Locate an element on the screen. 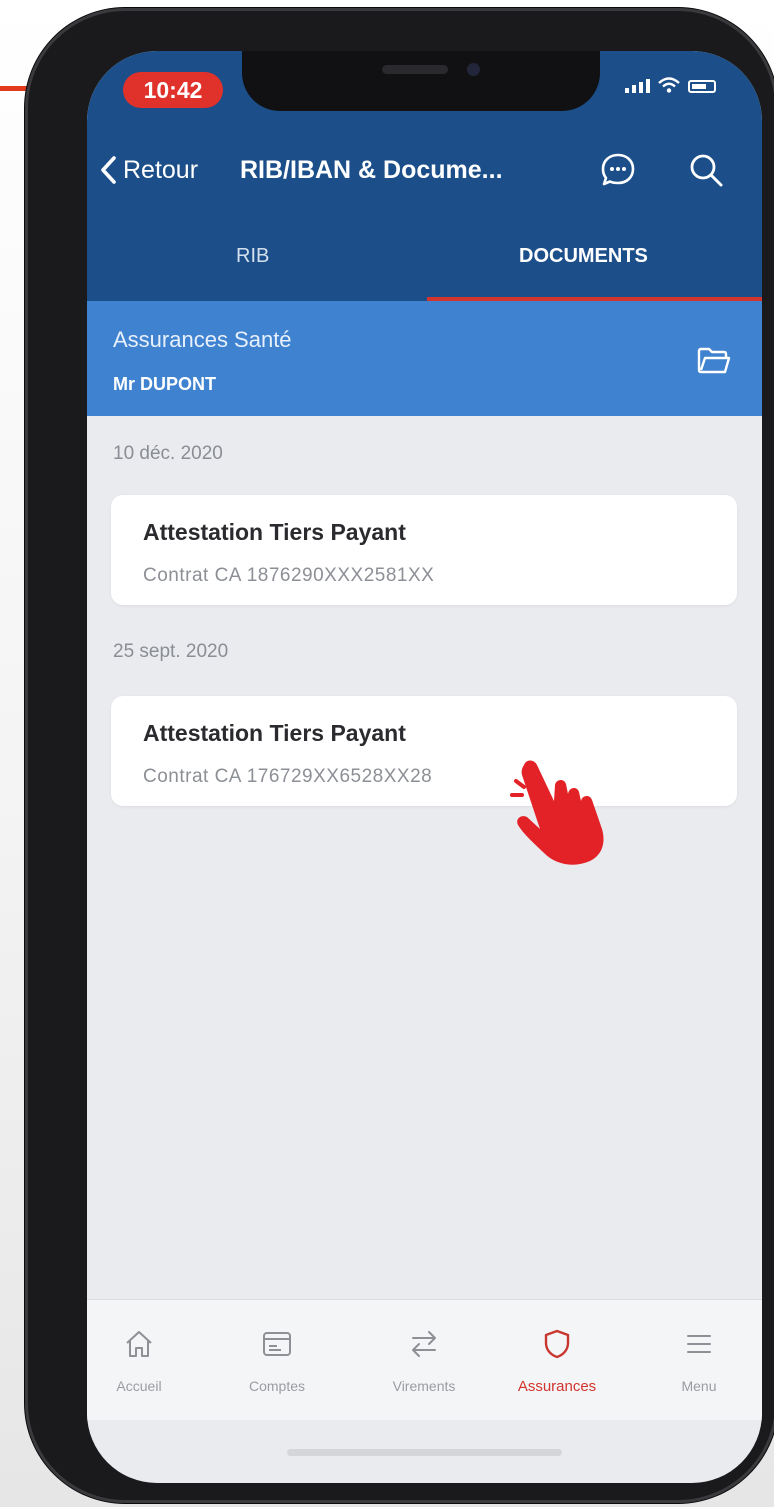 The height and width of the screenshot is (1507, 774). wifi-icon is located at coordinates (669, 85).